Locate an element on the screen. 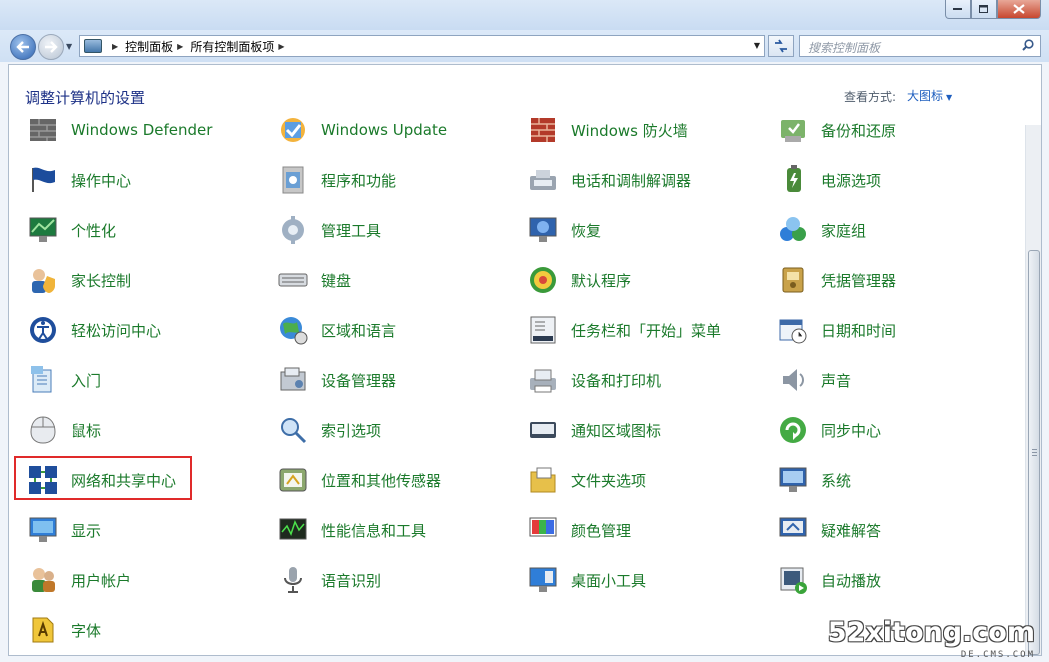 The height and width of the screenshot is (662, 1049). address-bar: ▶ 控制面板 ▶ 所有控制面板项 ▶ ▼ is located at coordinates (422, 46).